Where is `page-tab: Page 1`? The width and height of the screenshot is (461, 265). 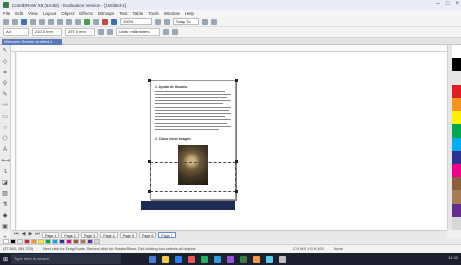 page-tab: Page 1 is located at coordinates (51, 234).